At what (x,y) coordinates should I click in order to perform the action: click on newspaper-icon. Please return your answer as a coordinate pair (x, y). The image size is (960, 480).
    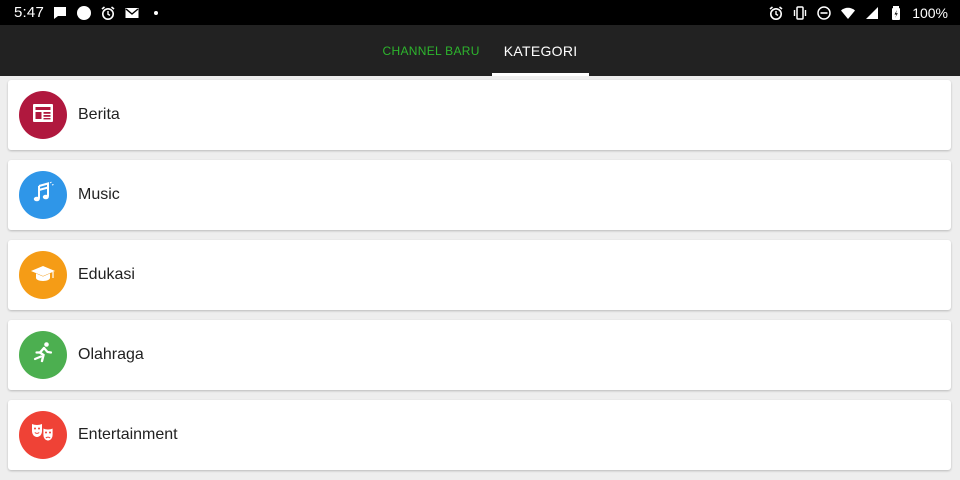
    Looking at the image, I should click on (43, 115).